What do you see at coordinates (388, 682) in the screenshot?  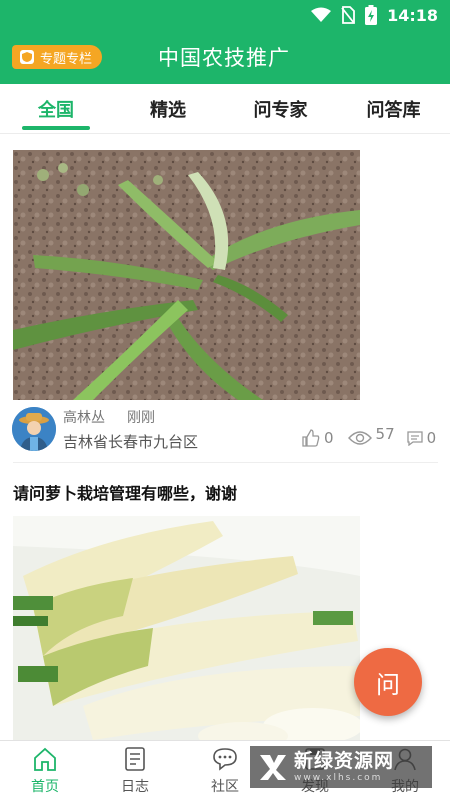 I see `ask-question-button: 问` at bounding box center [388, 682].